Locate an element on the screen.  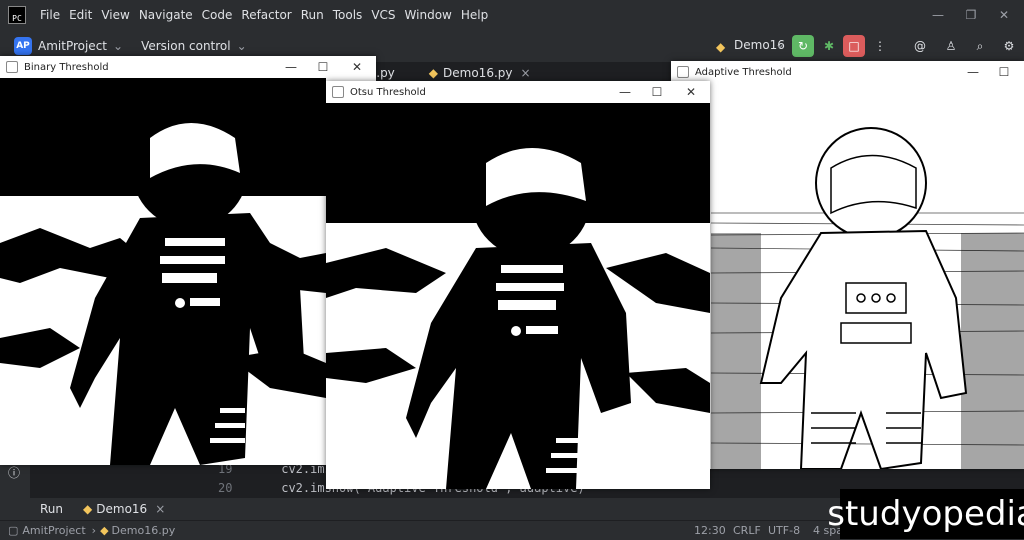
tab-close-icon: × is located at coordinates (526, 73).